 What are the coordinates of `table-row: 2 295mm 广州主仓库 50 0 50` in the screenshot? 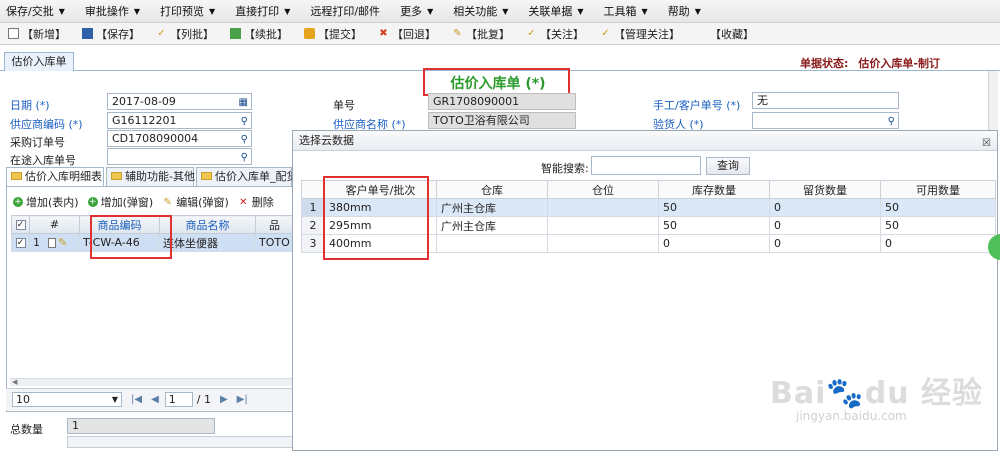 It's located at (648, 225).